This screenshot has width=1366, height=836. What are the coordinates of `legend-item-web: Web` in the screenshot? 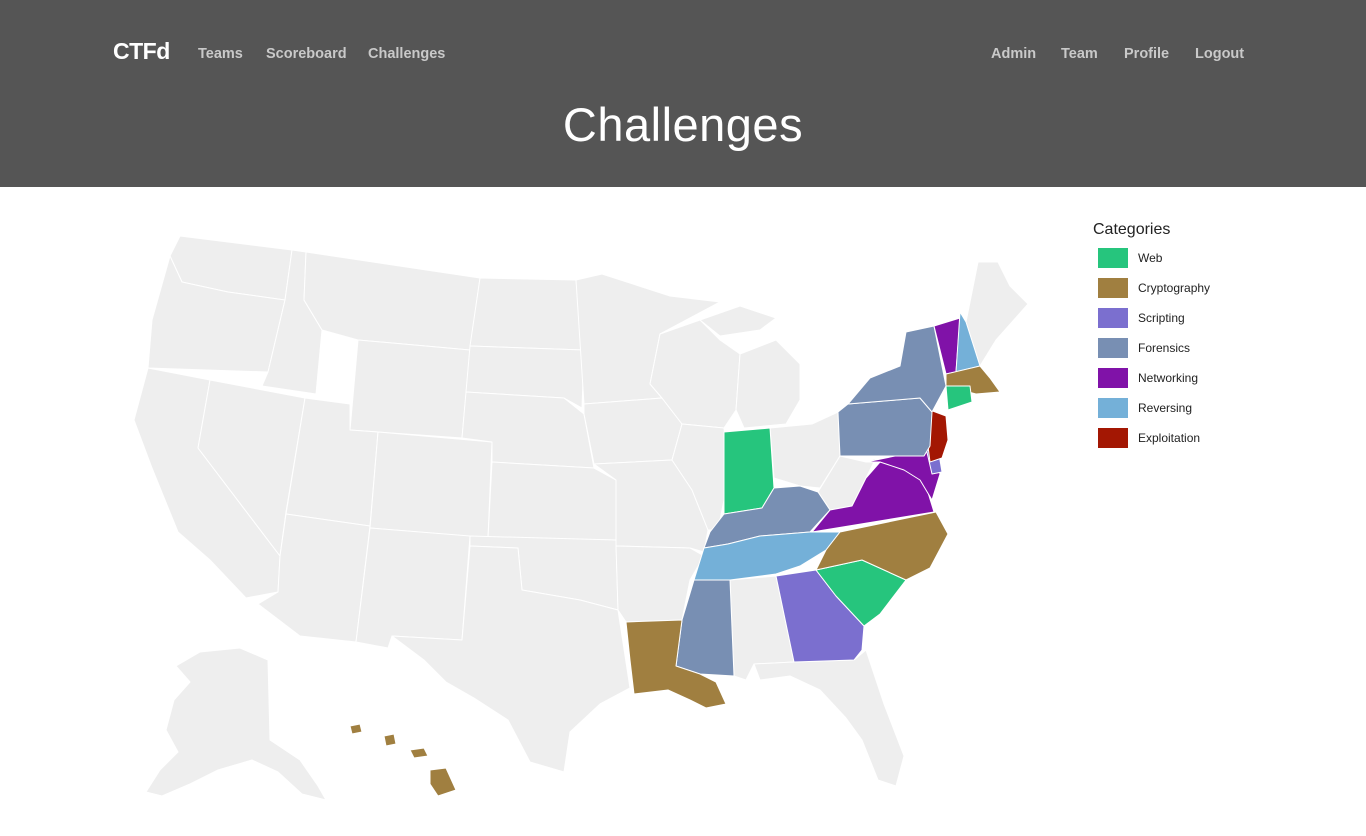 It's located at (1193, 260).